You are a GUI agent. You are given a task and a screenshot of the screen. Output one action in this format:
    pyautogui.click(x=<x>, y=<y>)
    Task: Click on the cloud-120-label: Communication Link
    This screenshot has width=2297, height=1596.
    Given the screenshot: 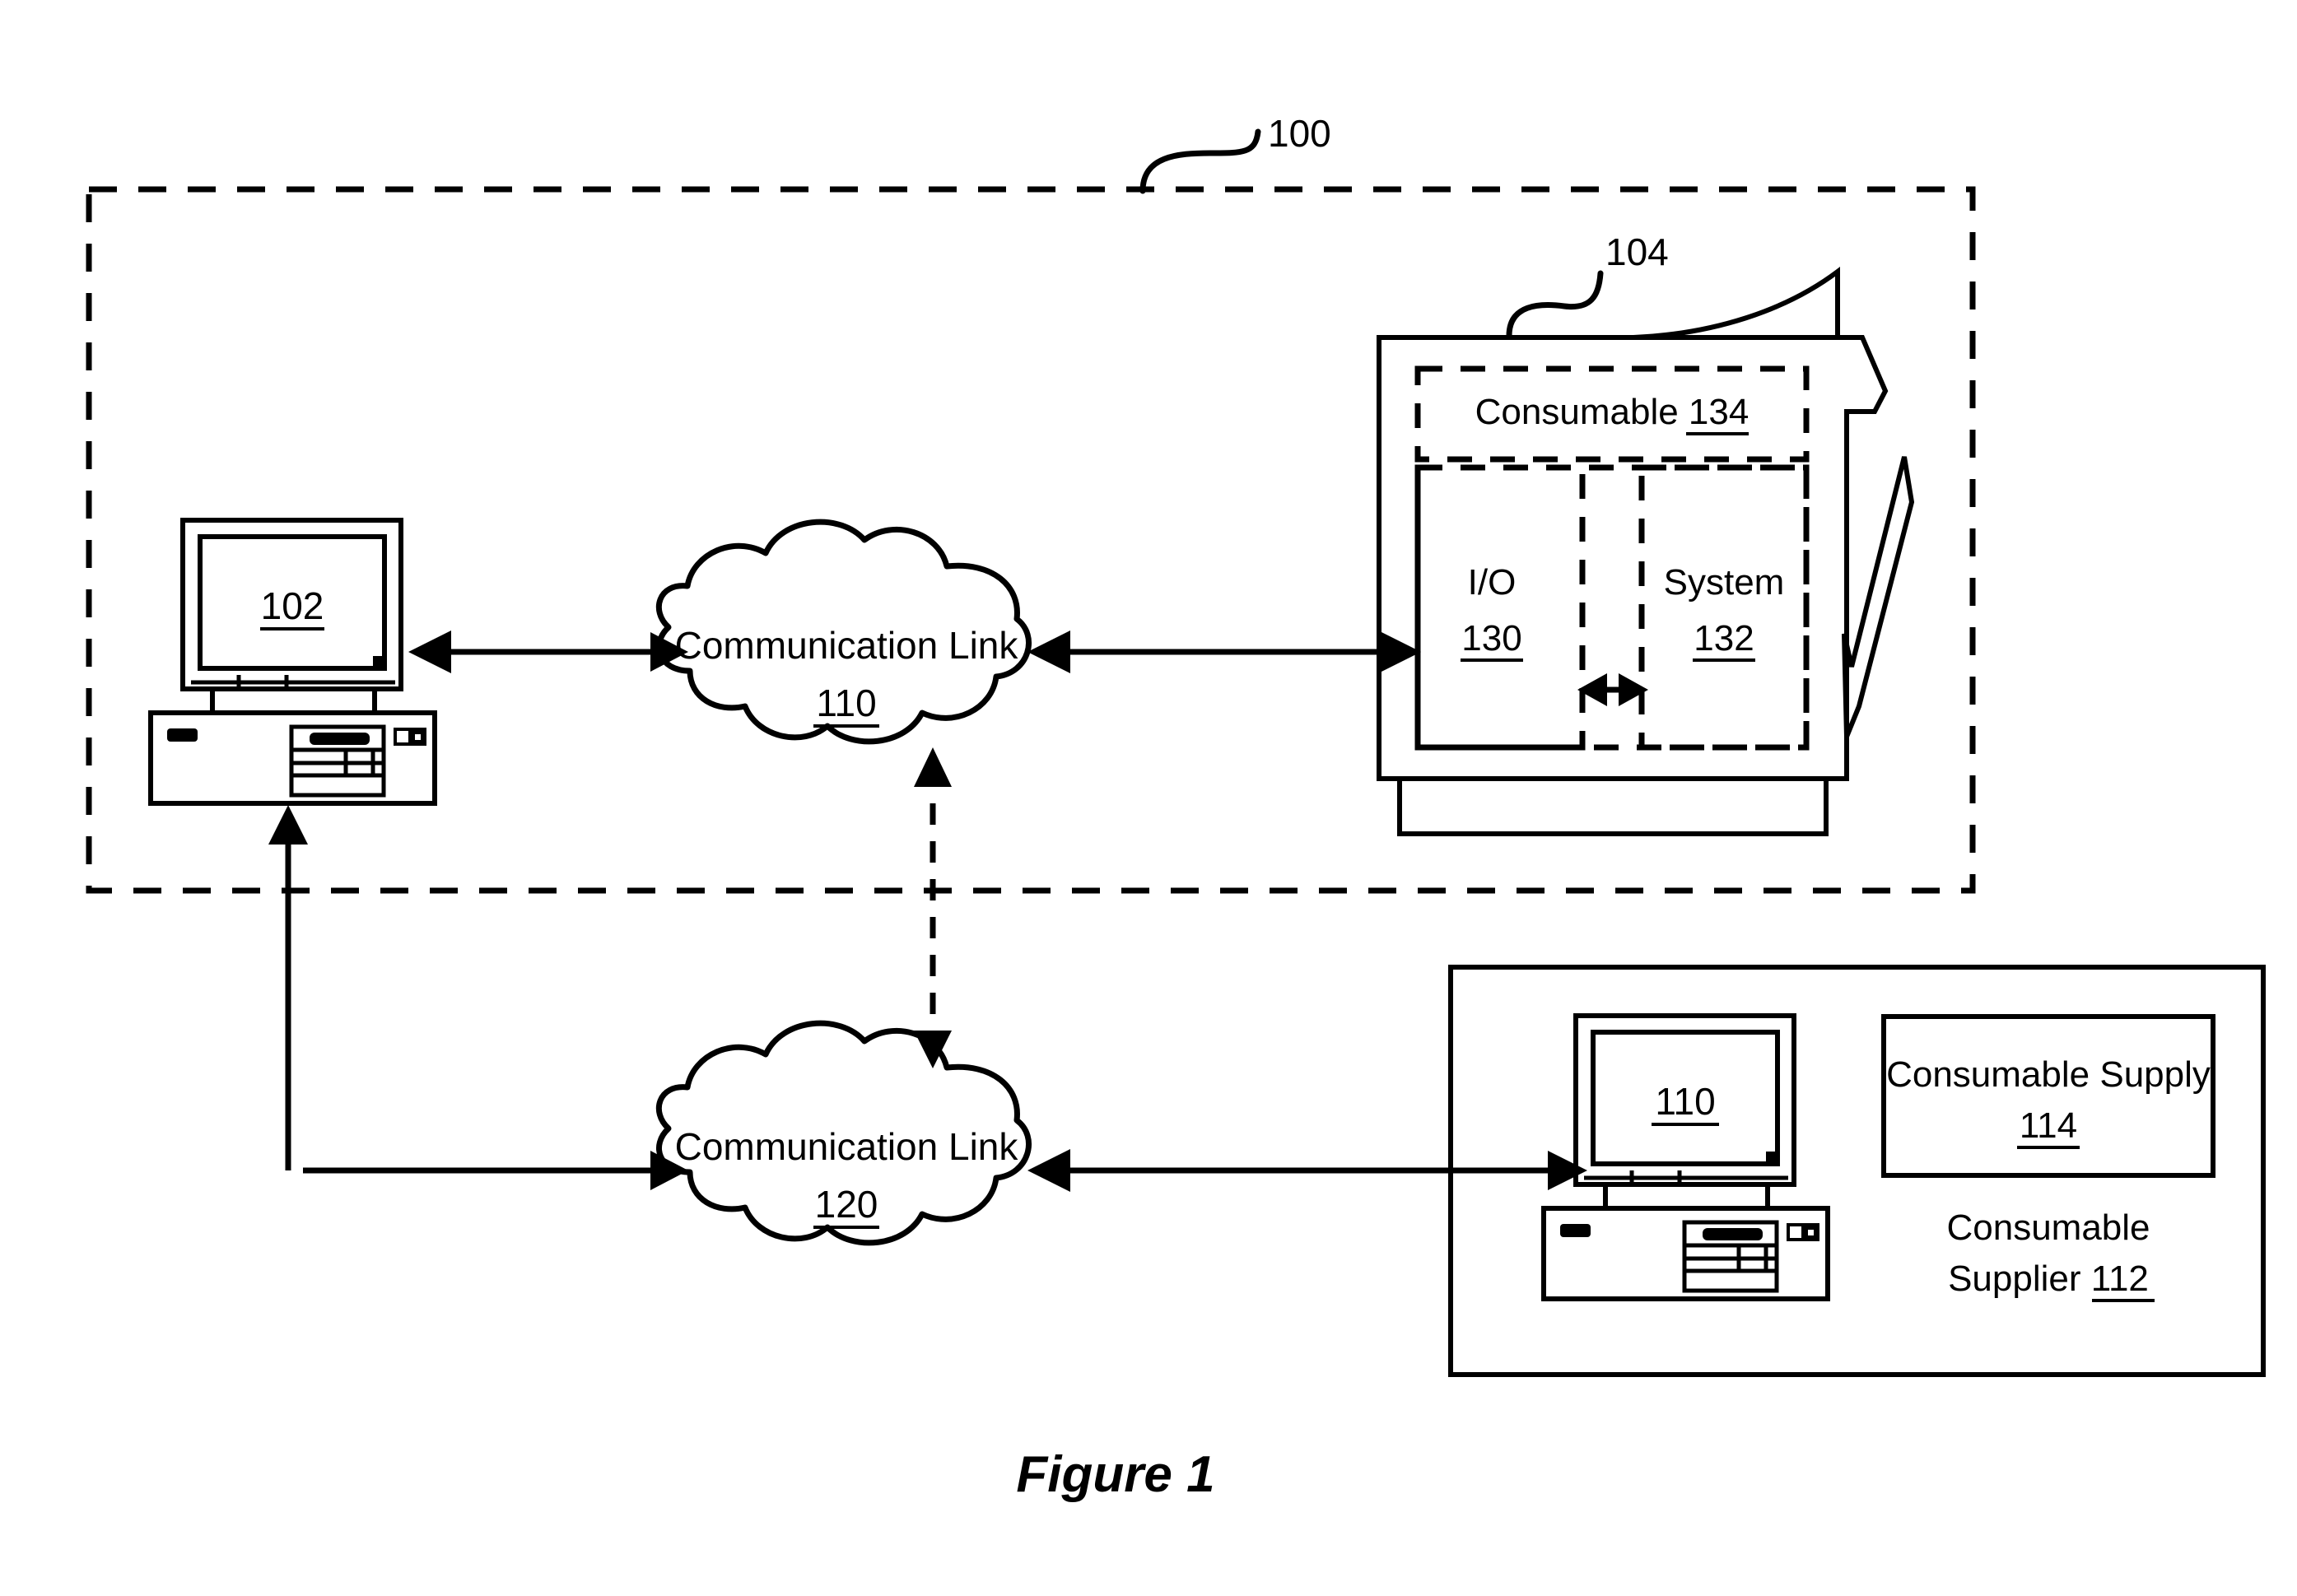 What is the action you would take?
    pyautogui.click(x=847, y=1146)
    